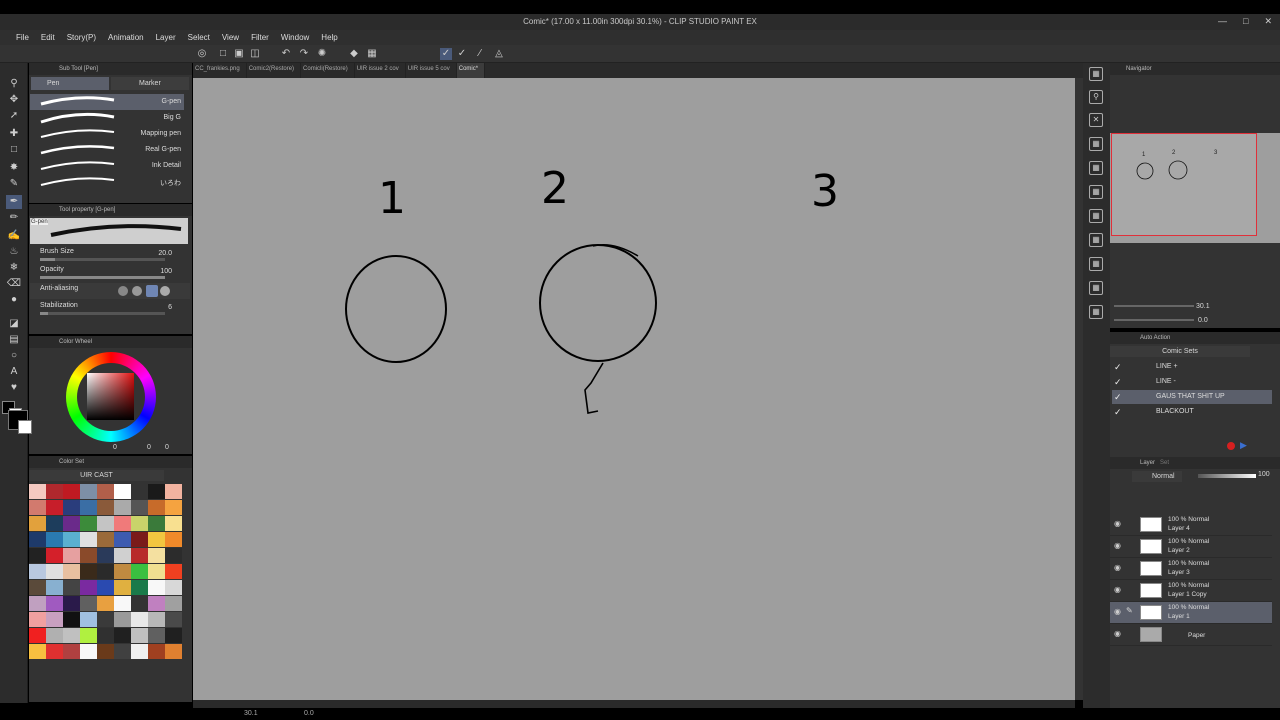 This screenshot has height=720, width=1280. I want to click on save-icon: ◫, so click(255, 54).